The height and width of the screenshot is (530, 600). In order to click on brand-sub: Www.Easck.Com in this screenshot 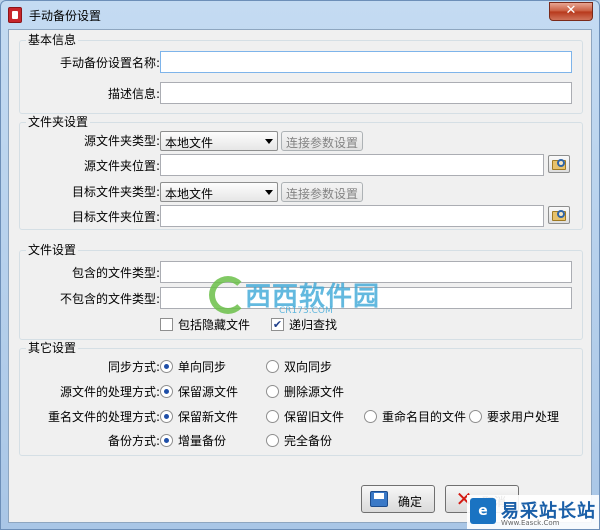, I will do `click(530, 523)`.